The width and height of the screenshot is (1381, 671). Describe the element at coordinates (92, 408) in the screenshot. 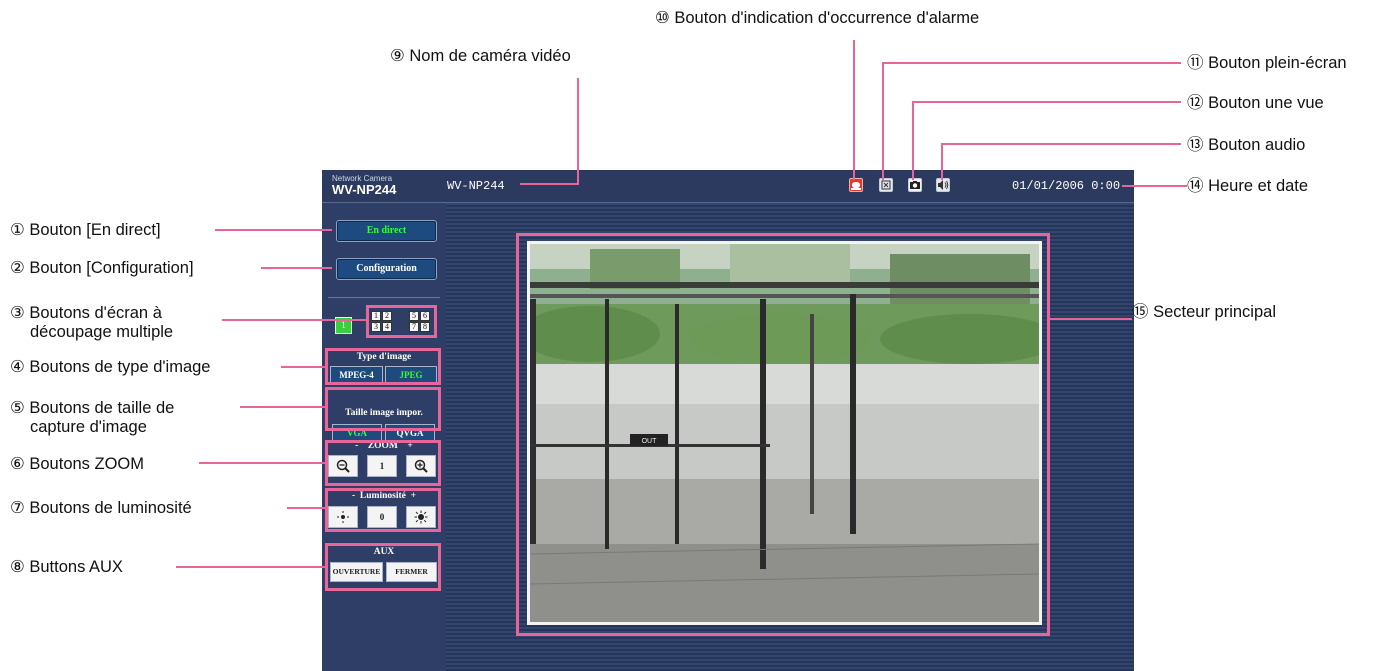

I see `callout-capture-size-1: ⑤ Boutons de taille de` at that location.